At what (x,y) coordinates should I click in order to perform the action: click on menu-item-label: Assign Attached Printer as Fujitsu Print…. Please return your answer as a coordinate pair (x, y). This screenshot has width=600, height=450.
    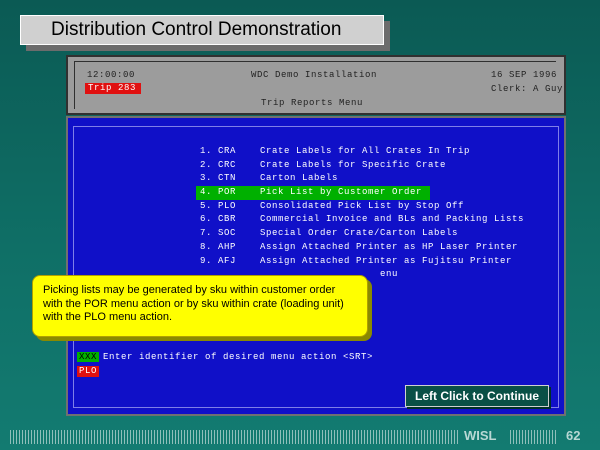
    Looking at the image, I should click on (386, 260).